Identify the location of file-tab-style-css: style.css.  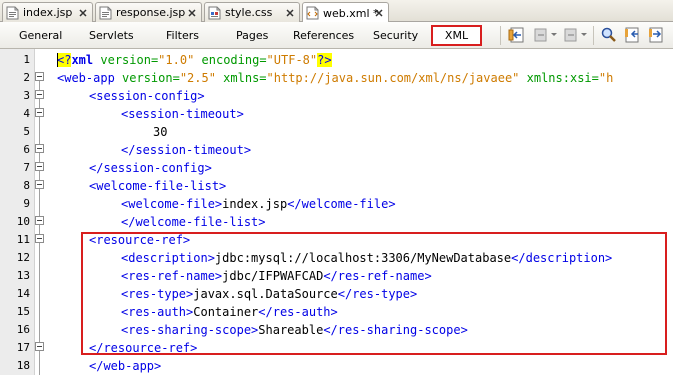
(252, 12).